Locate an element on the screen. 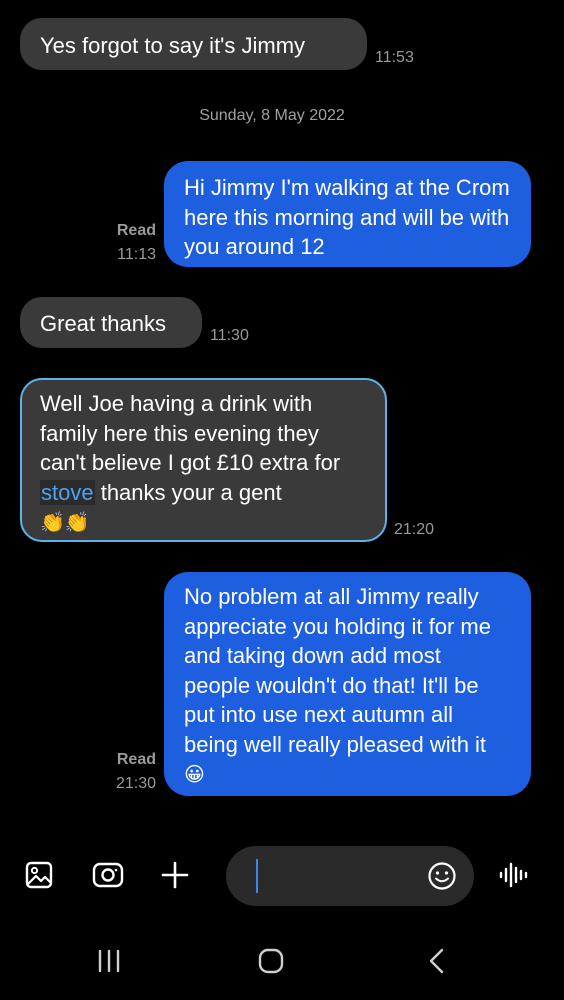 This screenshot has height=1000, width=564. emoji-icon is located at coordinates (442, 876).